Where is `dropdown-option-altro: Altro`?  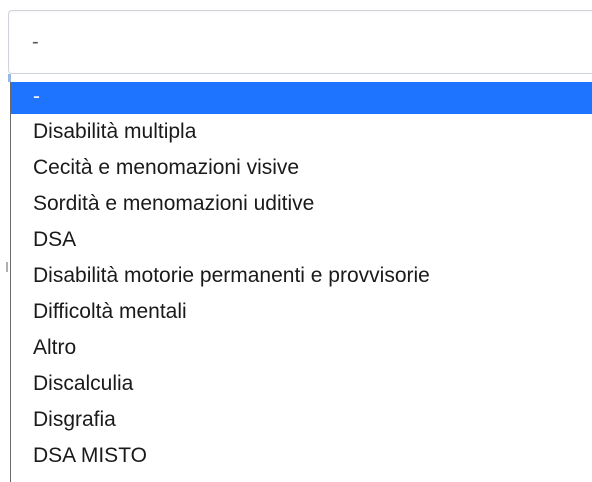
dropdown-option-altro: Altro is located at coordinates (301, 348).